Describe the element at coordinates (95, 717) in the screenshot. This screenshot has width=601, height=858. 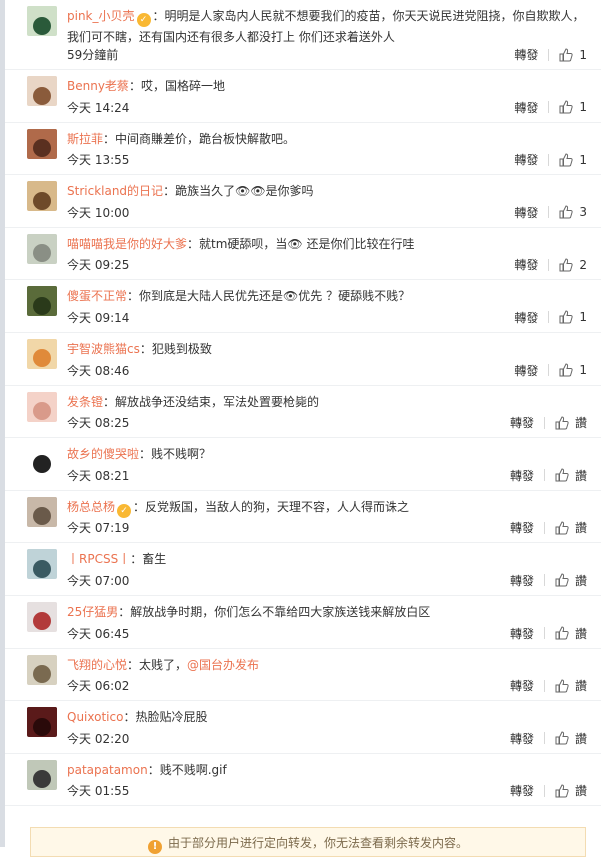
I see `comment-username: Quixotico` at that location.